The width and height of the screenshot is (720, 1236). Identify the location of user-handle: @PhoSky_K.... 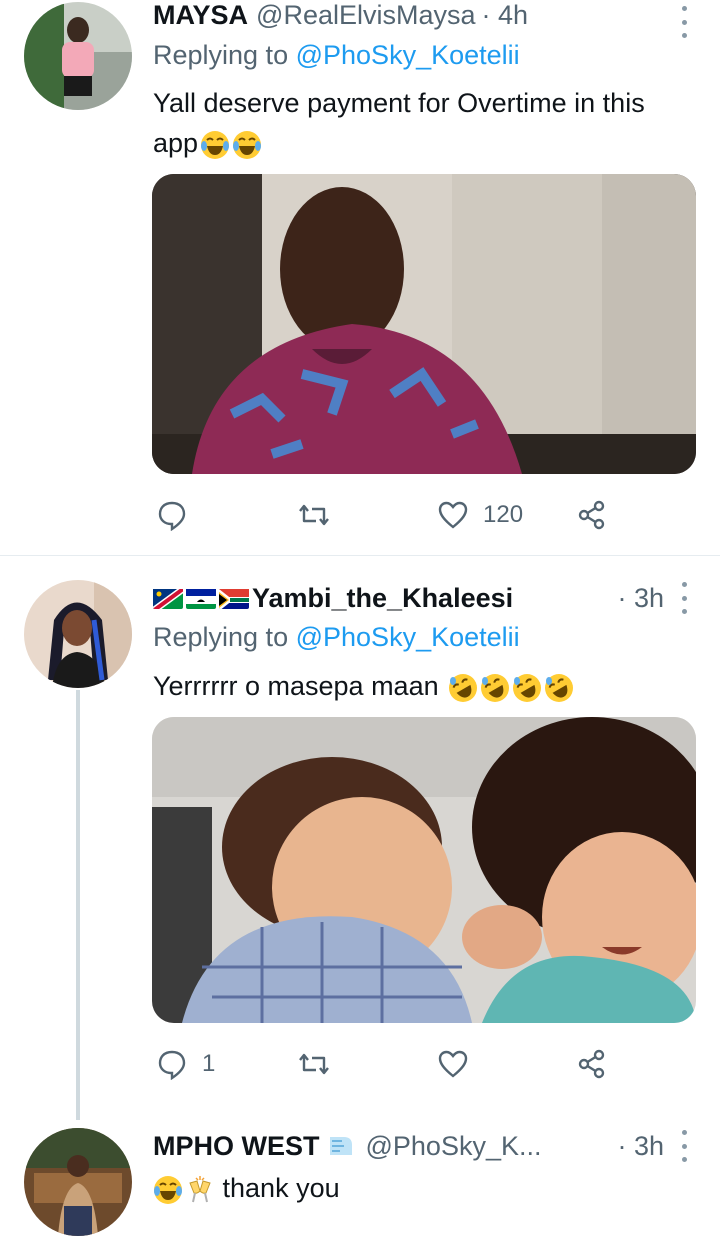
(454, 1146).